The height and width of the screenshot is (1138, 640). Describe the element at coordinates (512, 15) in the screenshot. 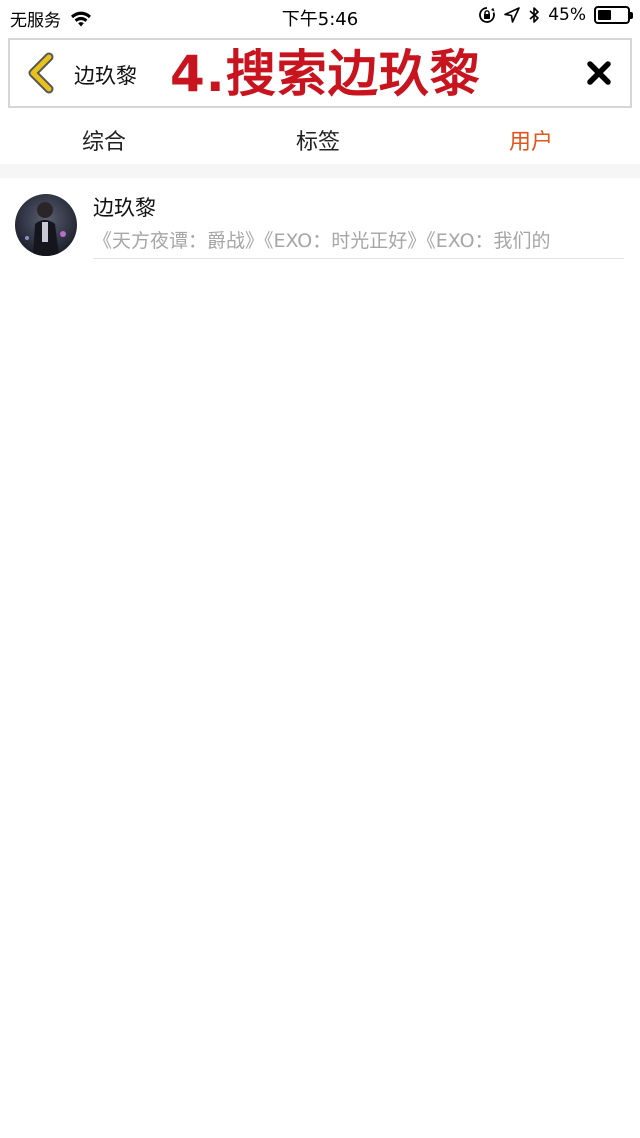

I see `location-icon` at that location.